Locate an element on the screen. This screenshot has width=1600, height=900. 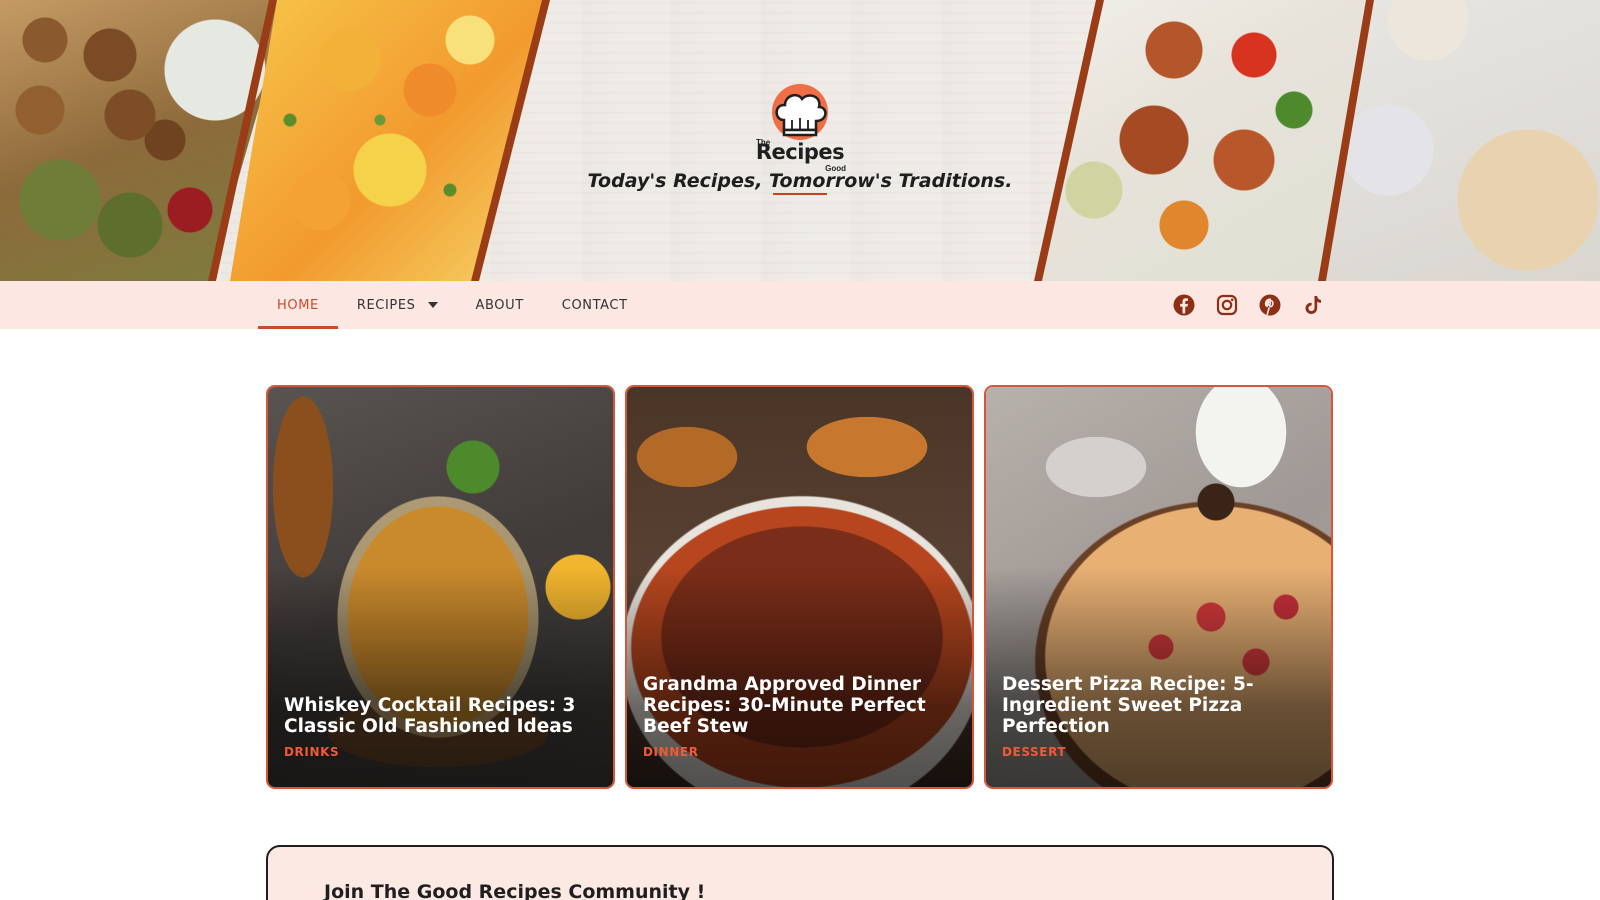
community-title: Join The Good Recipes Community ! is located at coordinates (515, 890).